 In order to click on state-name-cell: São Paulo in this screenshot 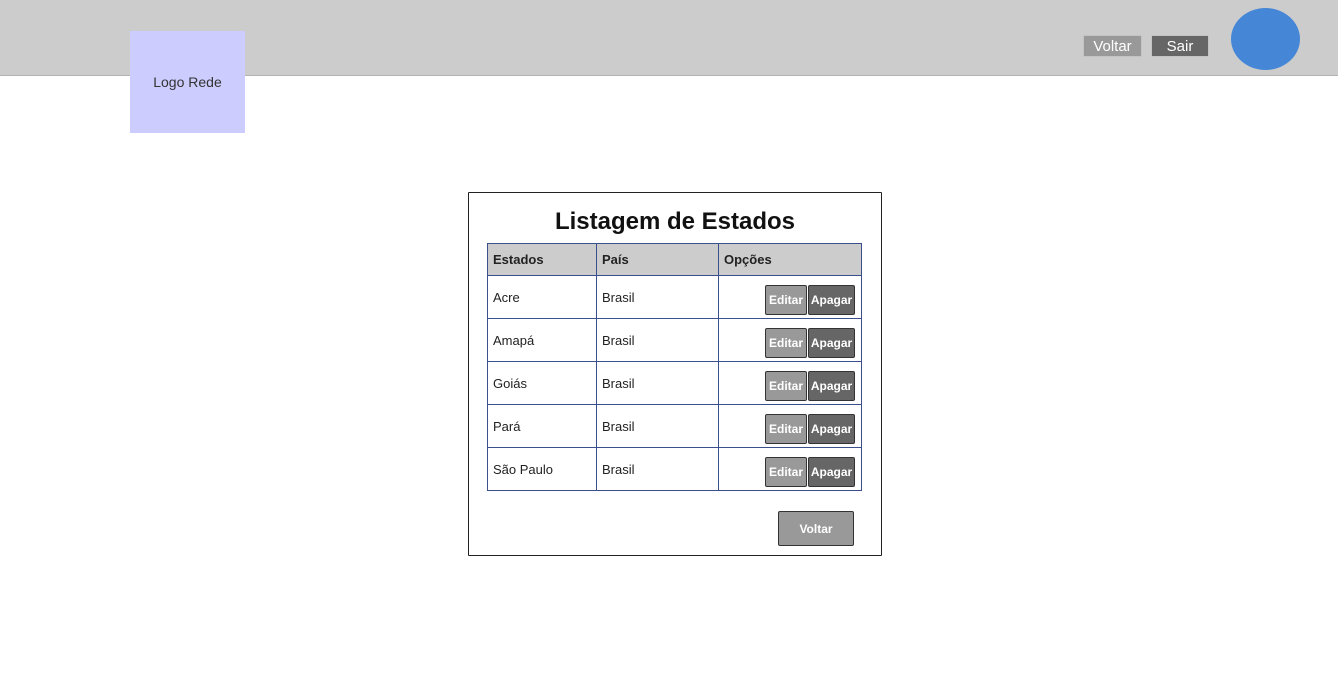, I will do `click(542, 469)`.